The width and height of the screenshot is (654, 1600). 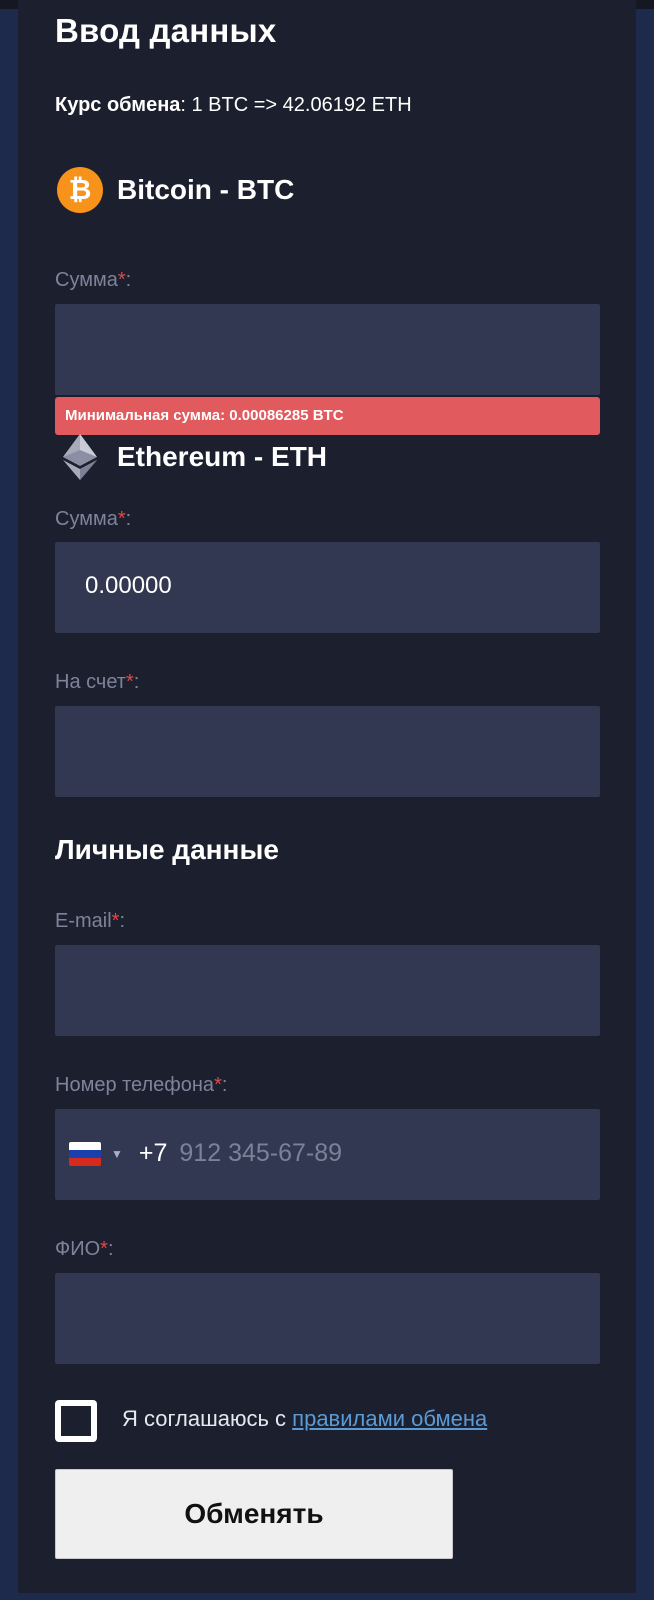 What do you see at coordinates (296, 105) in the screenshot?
I see `exchange-rate-value: : 1 BTC => 42.06192 ETH` at bounding box center [296, 105].